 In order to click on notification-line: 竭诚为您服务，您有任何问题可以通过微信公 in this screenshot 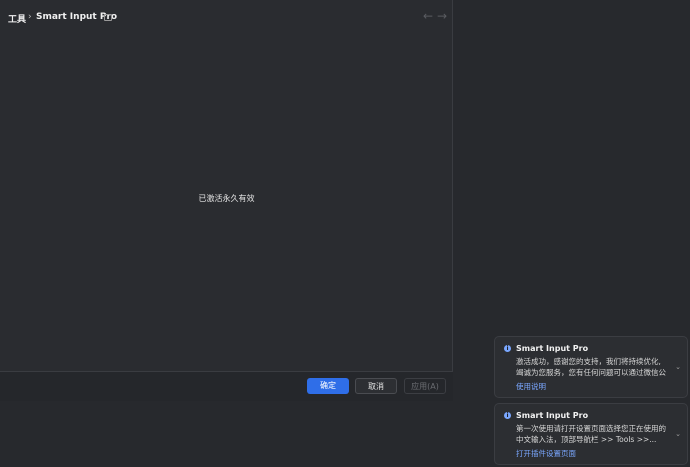, I will do `click(591, 372)`.